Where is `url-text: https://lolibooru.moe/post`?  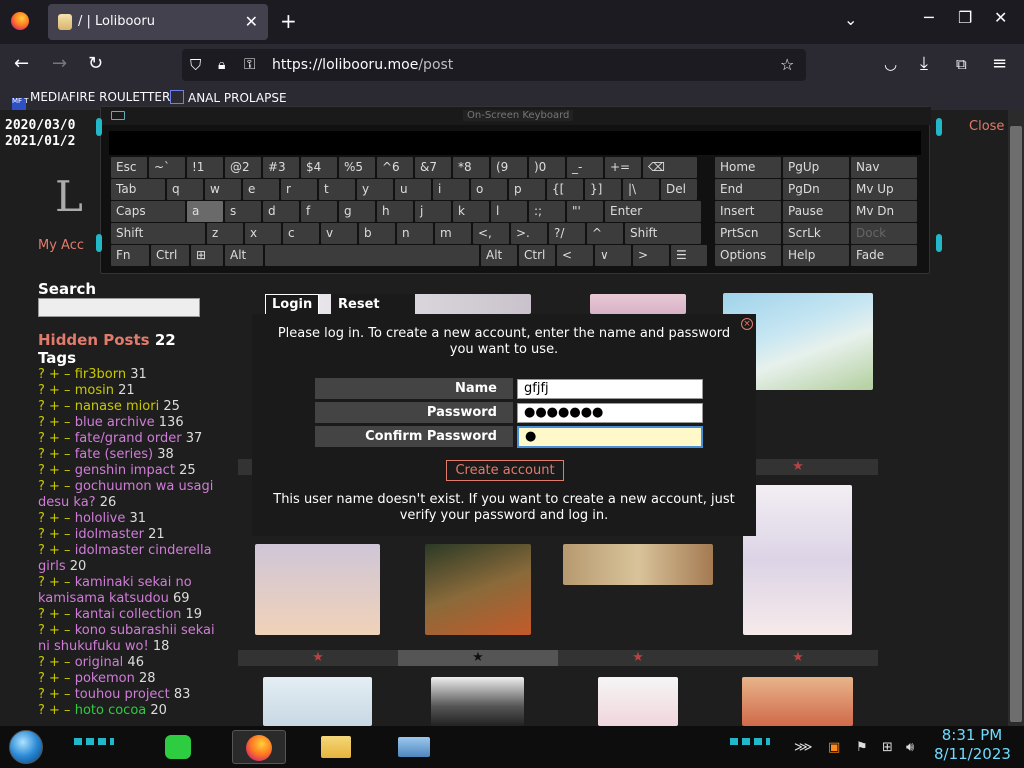
url-text: https://lolibooru.moe/post is located at coordinates (362, 65).